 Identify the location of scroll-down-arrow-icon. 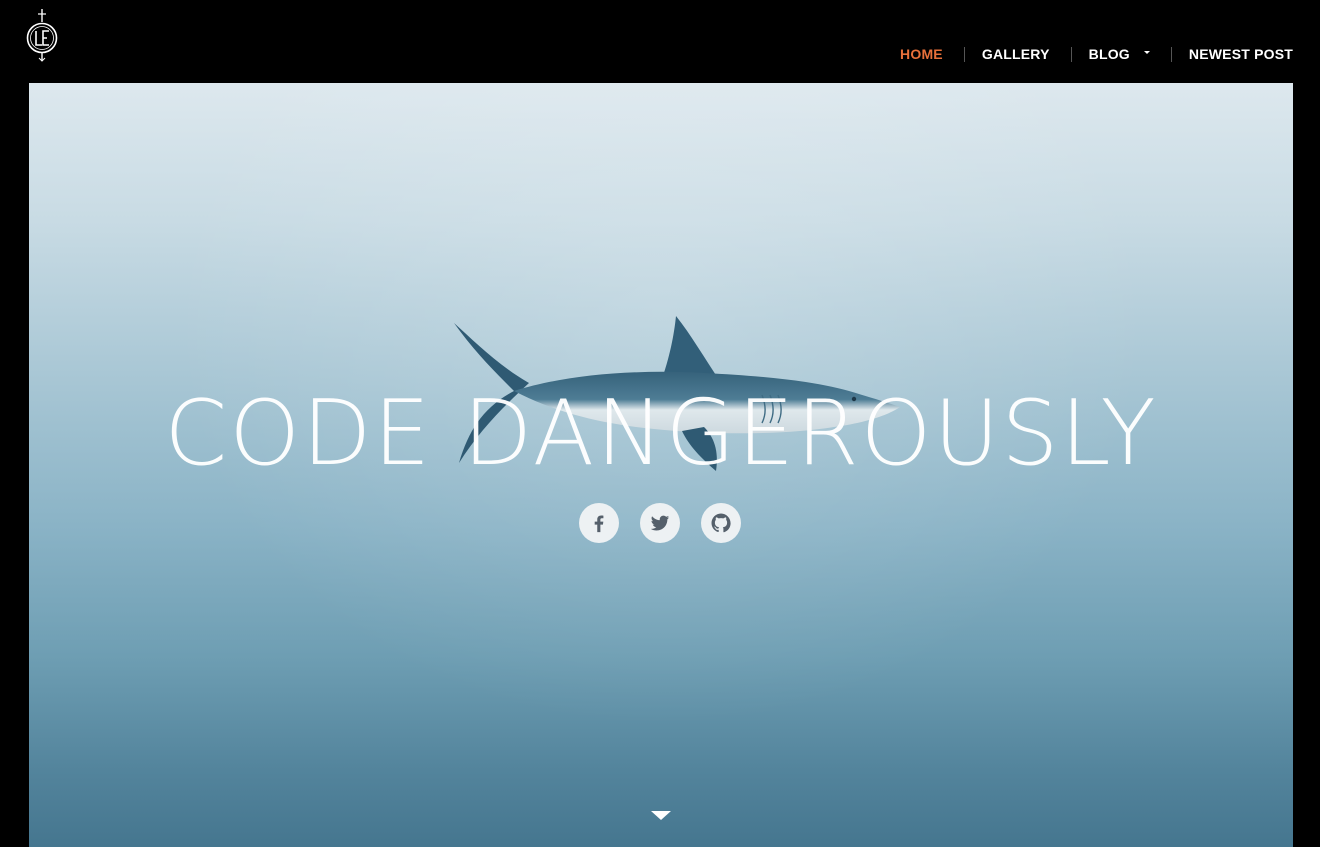
(661, 815).